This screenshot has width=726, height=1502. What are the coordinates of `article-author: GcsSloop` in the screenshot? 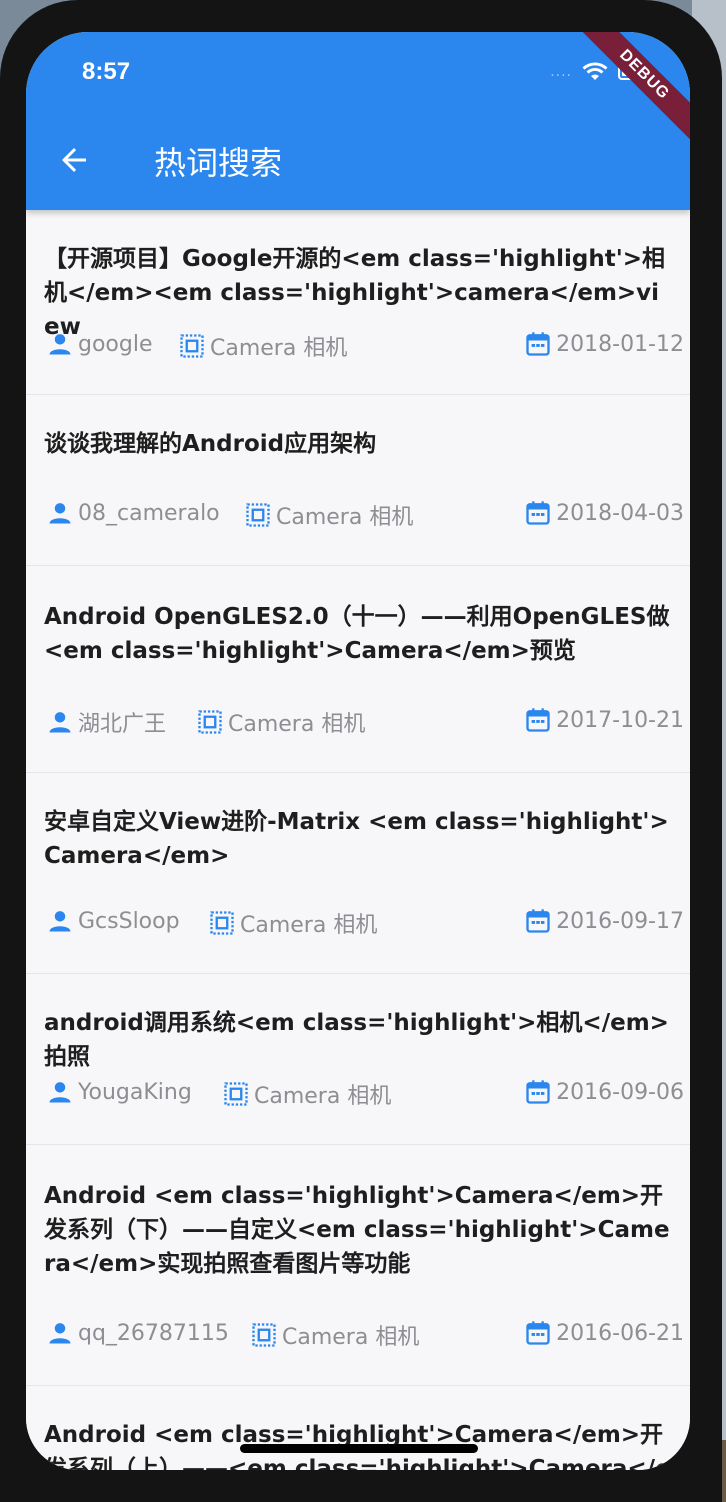 It's located at (113, 921).